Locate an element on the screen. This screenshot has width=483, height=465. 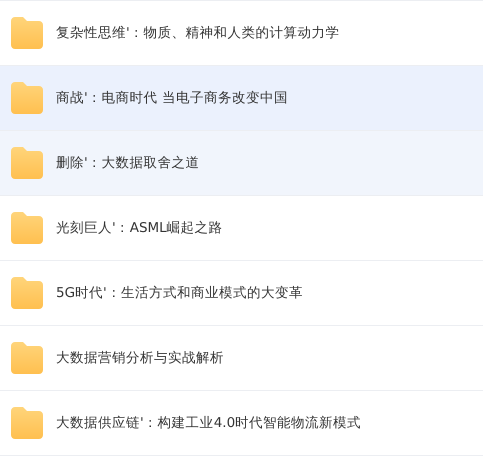
folder-name: 5G时代'：生活方式和商业模式的大变革 is located at coordinates (179, 293).